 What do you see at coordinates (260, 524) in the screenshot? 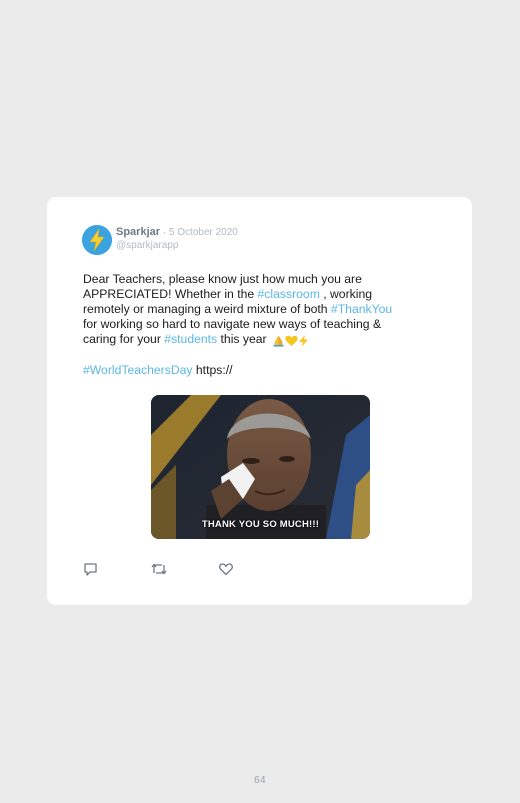
I see `media-caption: THANK YOU SO MUCH!!!` at bounding box center [260, 524].